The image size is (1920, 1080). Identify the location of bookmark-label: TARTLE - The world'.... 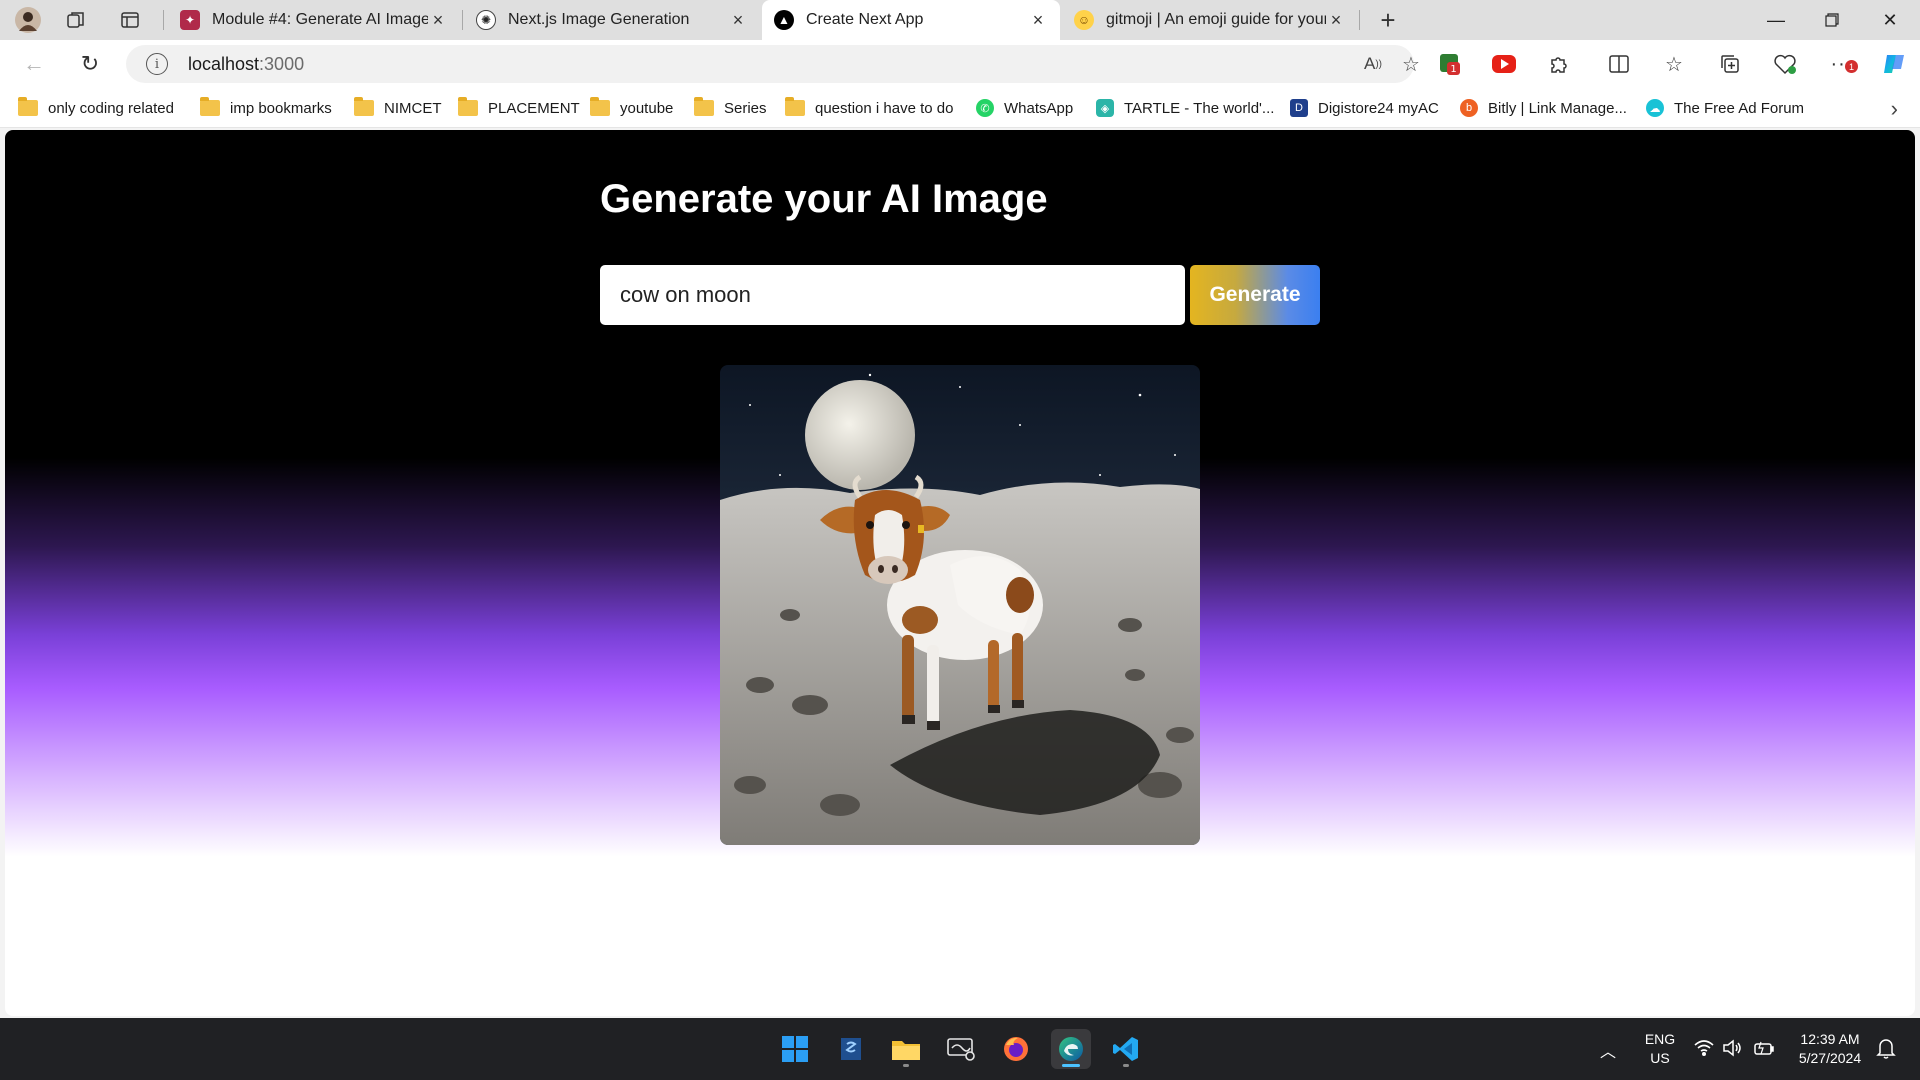
(1199, 108).